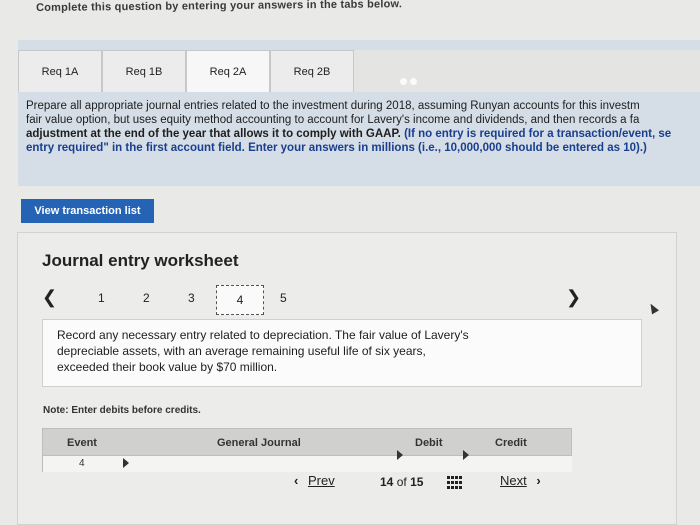 Image resolution: width=700 pixels, height=525 pixels. What do you see at coordinates (307, 442) in the screenshot?
I see `journal-table-header: Event General Journal Debit Credit` at bounding box center [307, 442].